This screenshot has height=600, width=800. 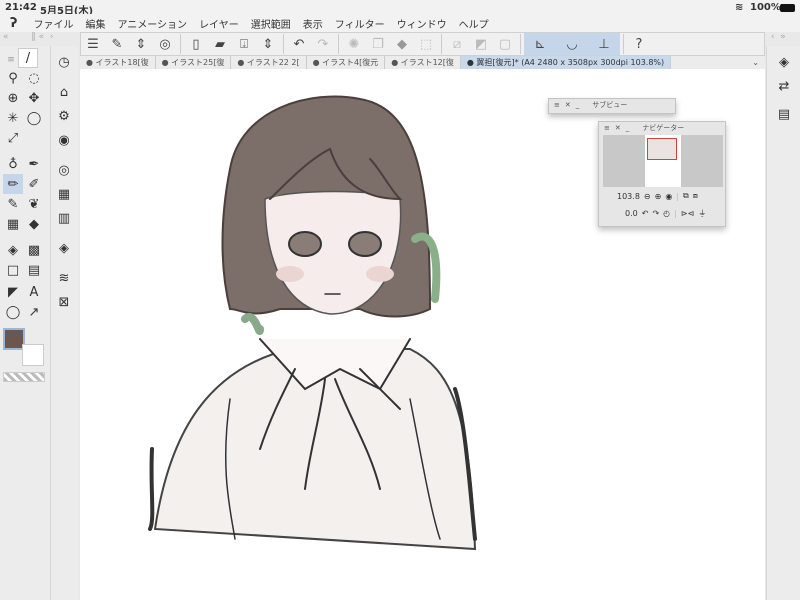 I want to click on auto-action-icon: ▤, so click(x=784, y=114).